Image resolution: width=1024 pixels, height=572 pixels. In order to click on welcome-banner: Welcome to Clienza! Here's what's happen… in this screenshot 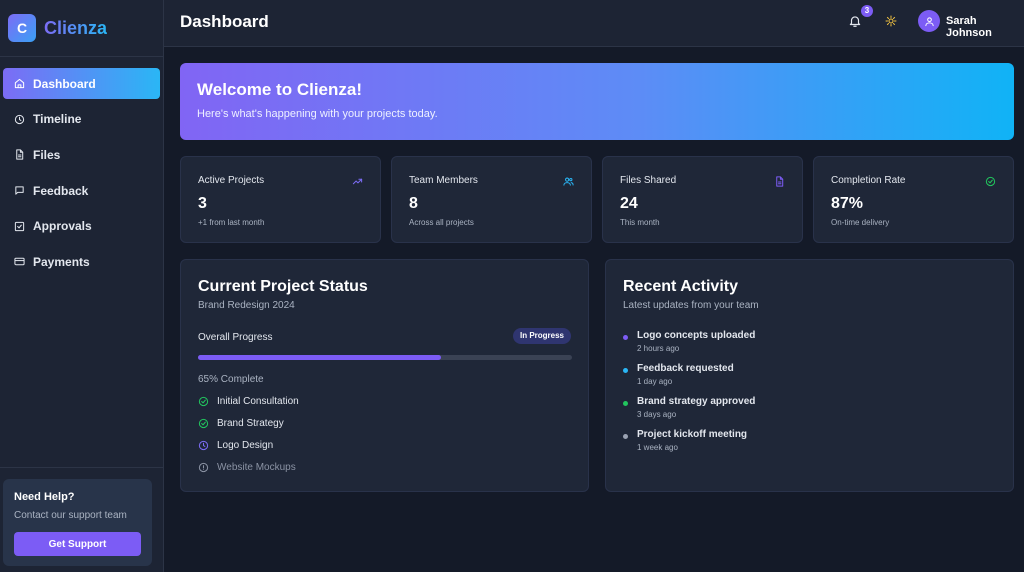, I will do `click(597, 101)`.